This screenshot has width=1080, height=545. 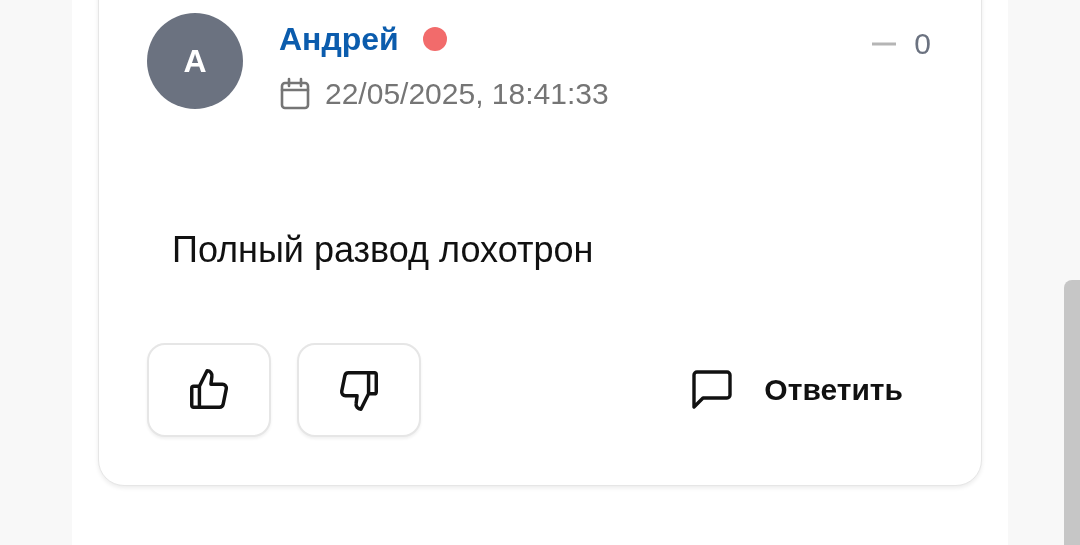 I want to click on comment-text: Полный развод лохотрон, so click(x=383, y=250).